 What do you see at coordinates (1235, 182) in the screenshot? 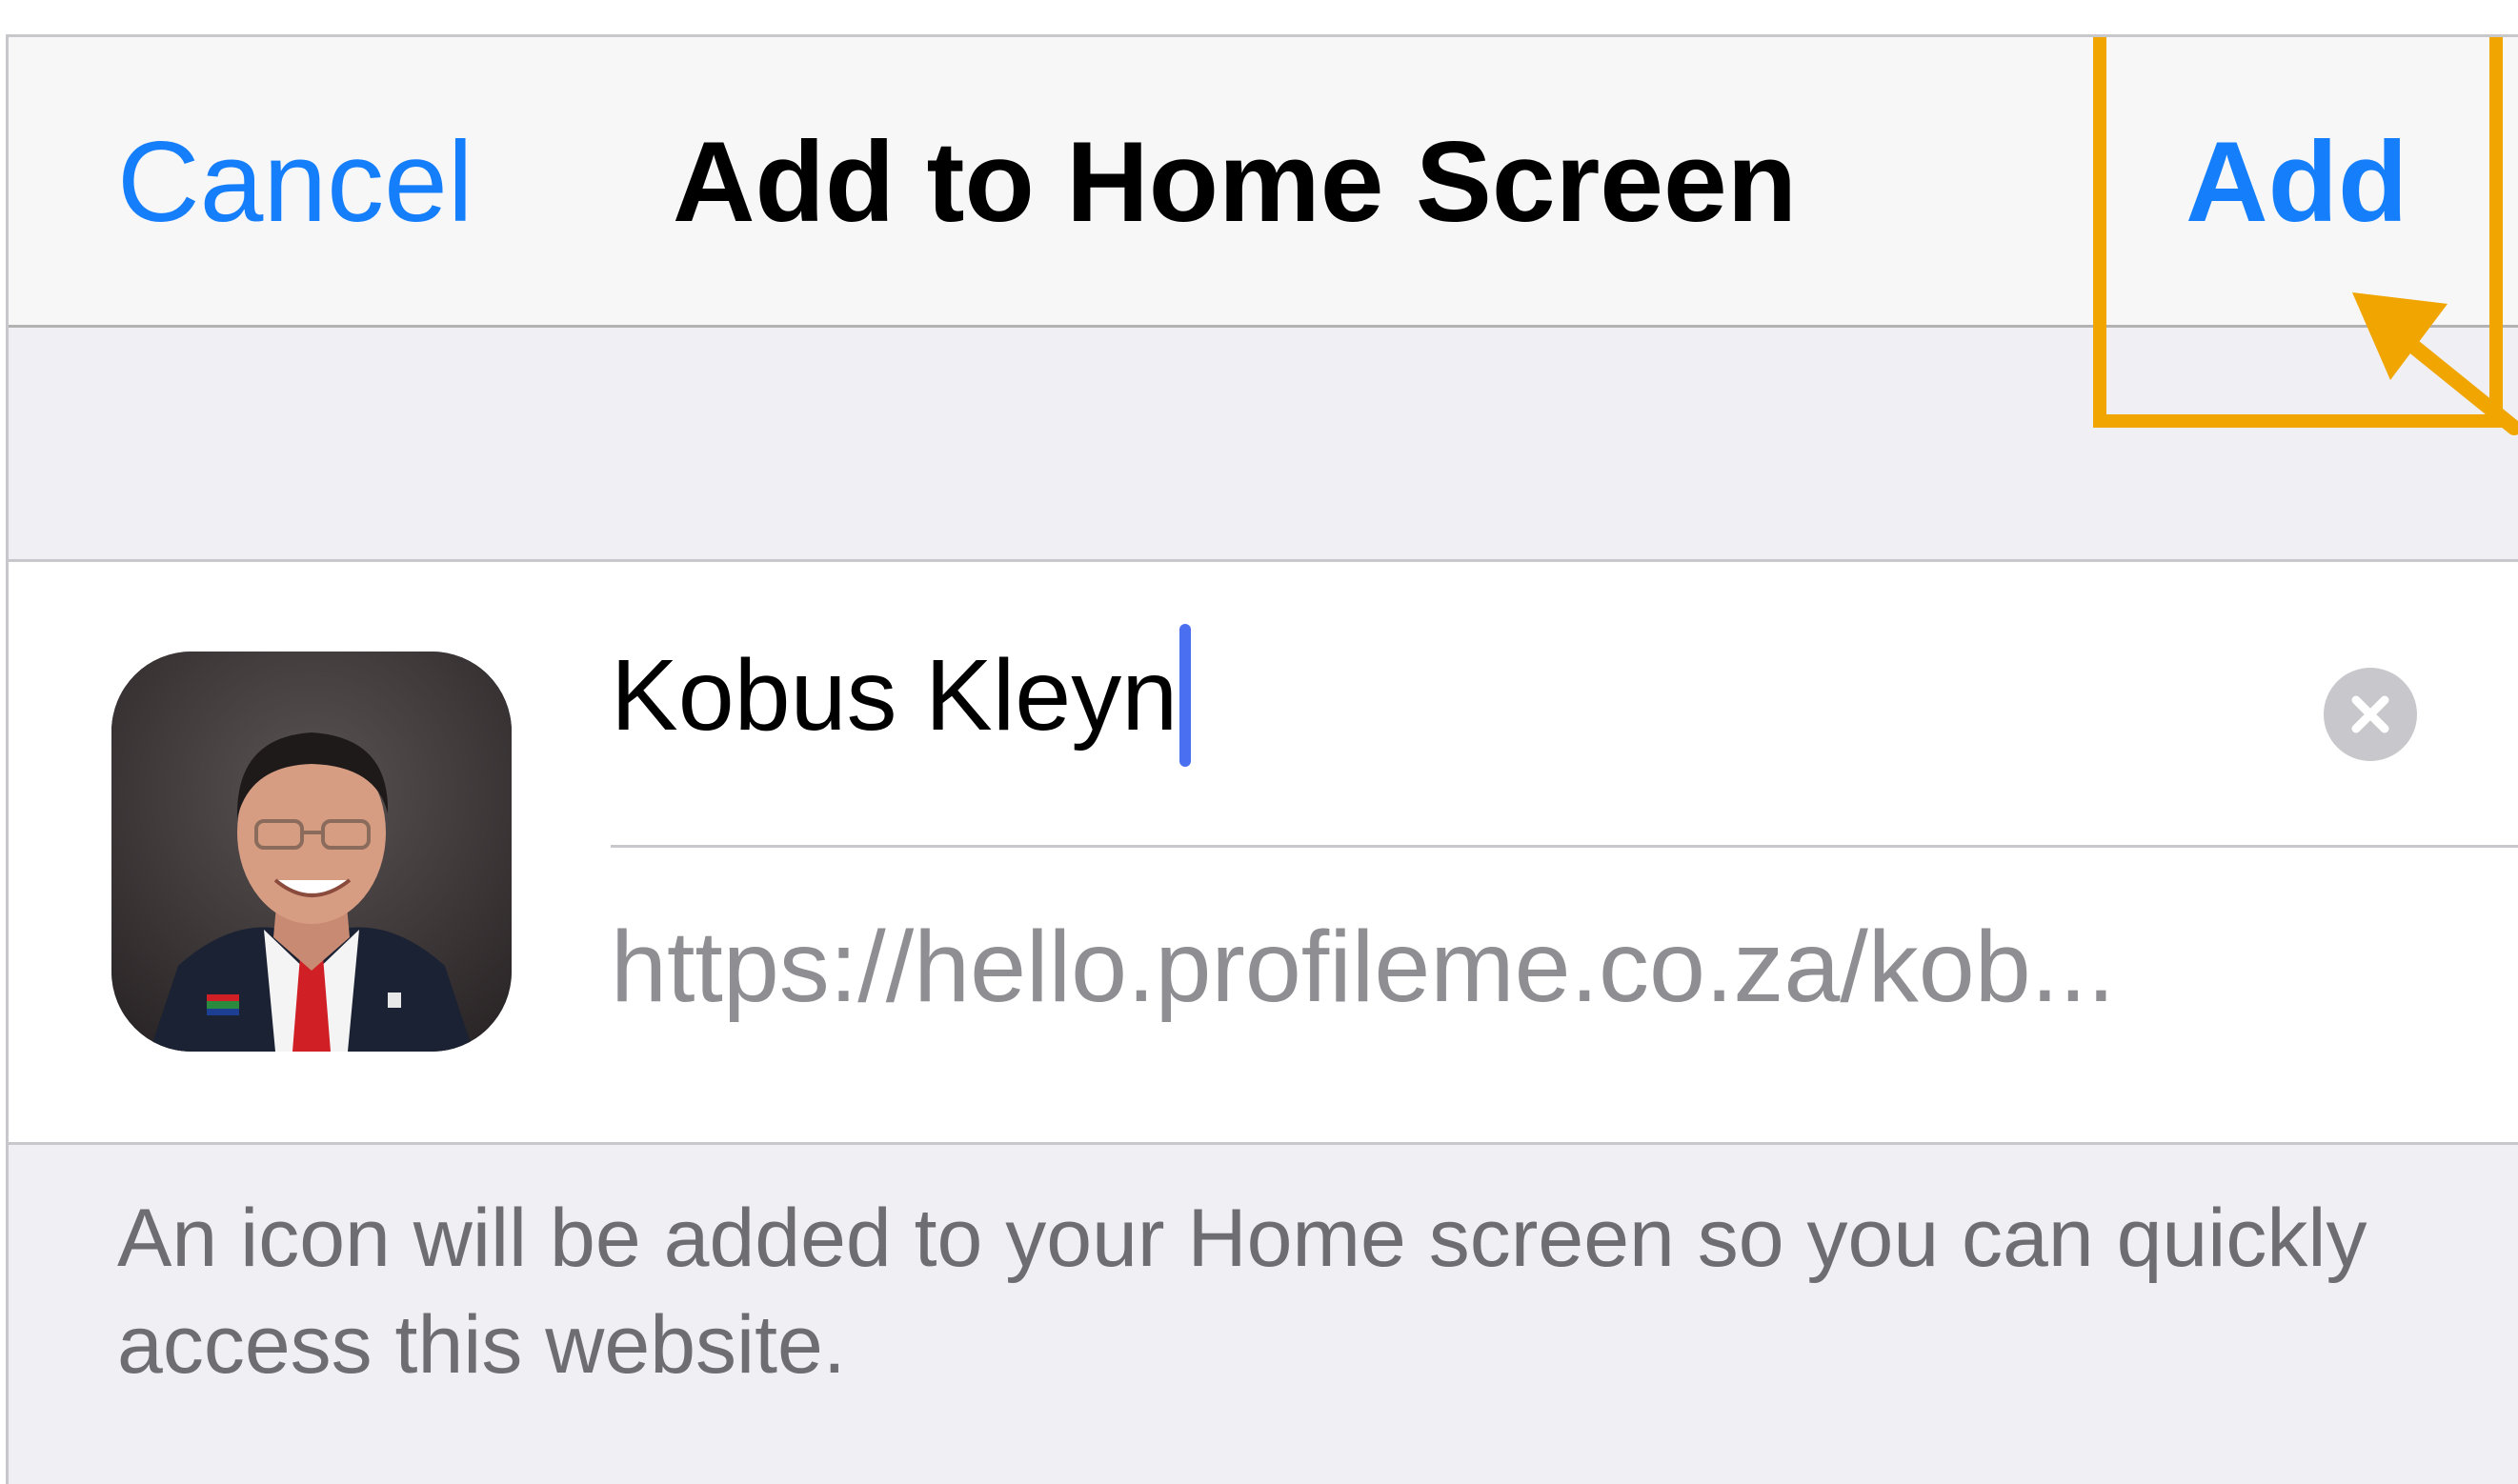
I see `page-title-text: Add to Home Screen` at bounding box center [1235, 182].